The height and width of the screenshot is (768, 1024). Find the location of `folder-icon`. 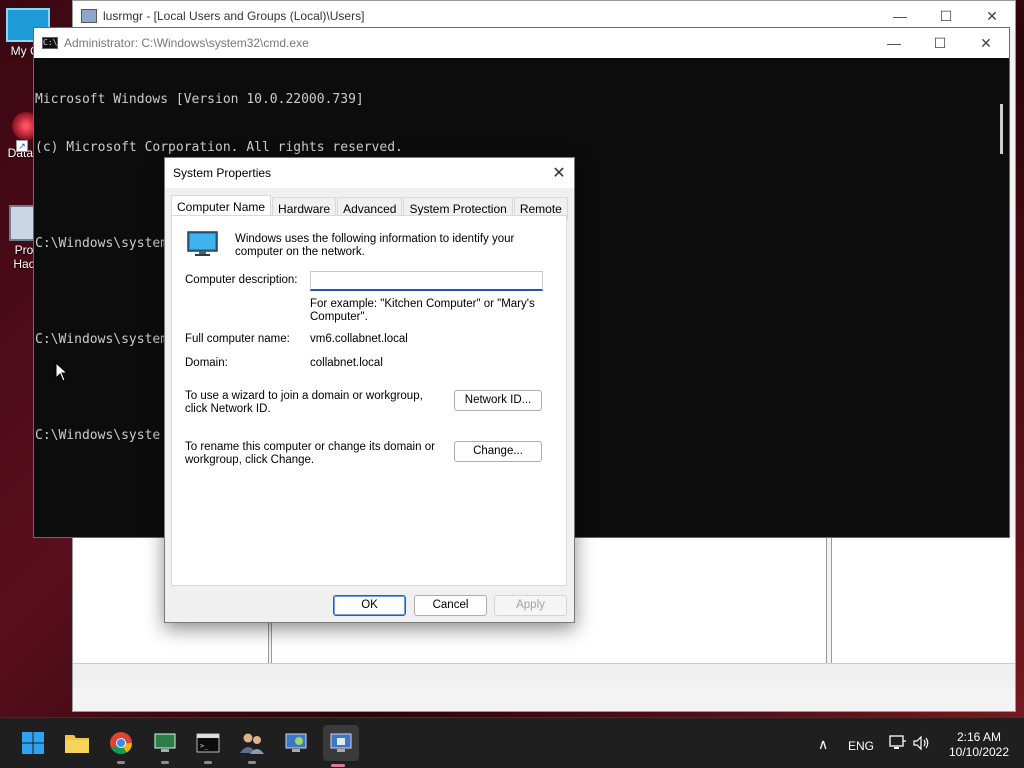

folder-icon is located at coordinates (77, 744).